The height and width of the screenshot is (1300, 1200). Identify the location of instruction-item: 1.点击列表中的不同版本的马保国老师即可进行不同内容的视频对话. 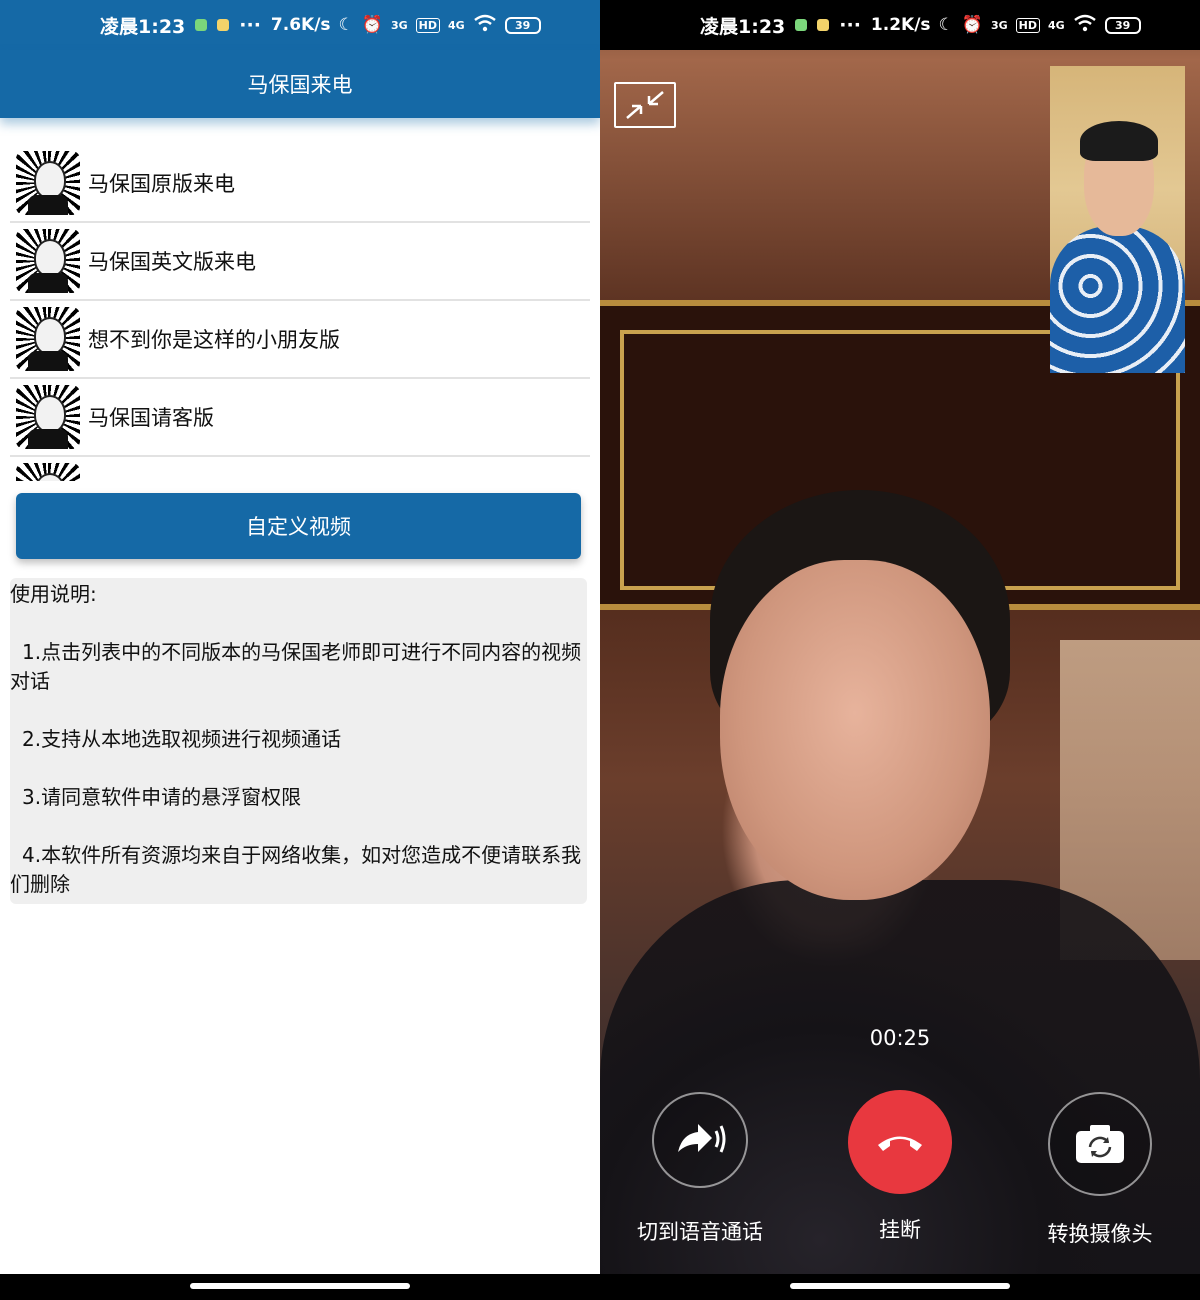
(296, 666).